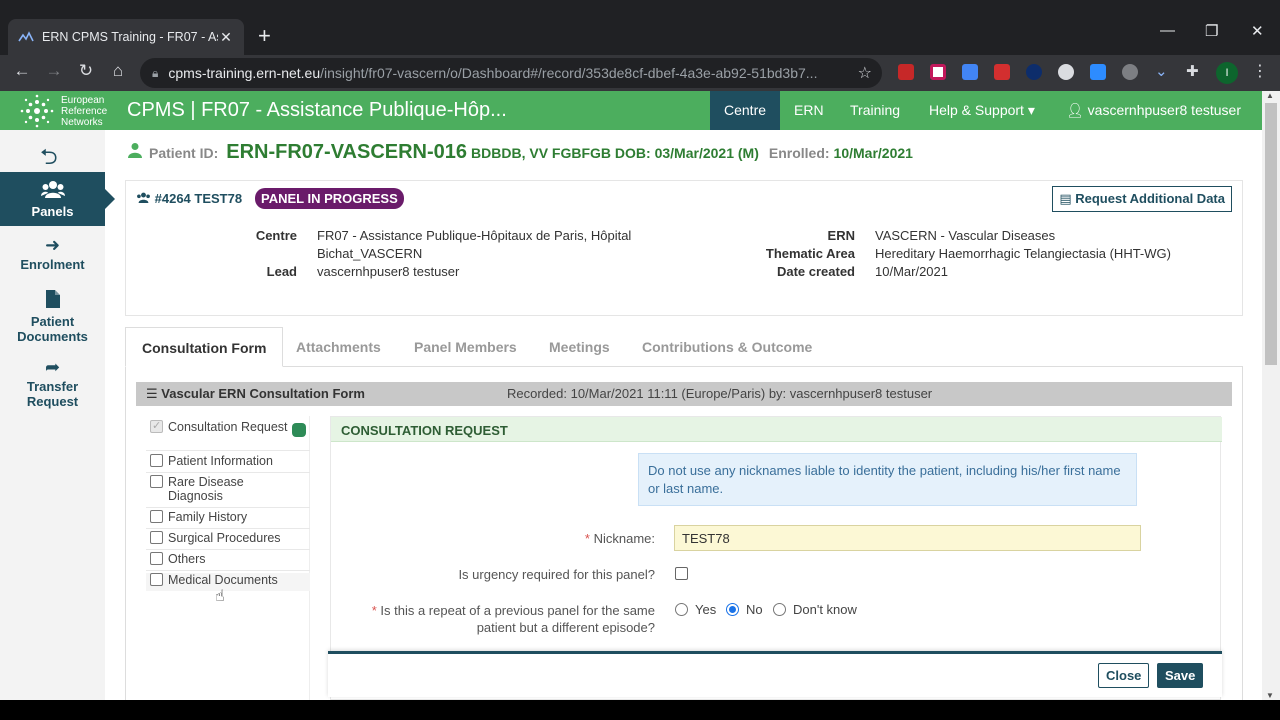 The height and width of the screenshot is (720, 1280). Describe the element at coordinates (815, 271) in the screenshot. I see `date-created-label: Date created` at that location.